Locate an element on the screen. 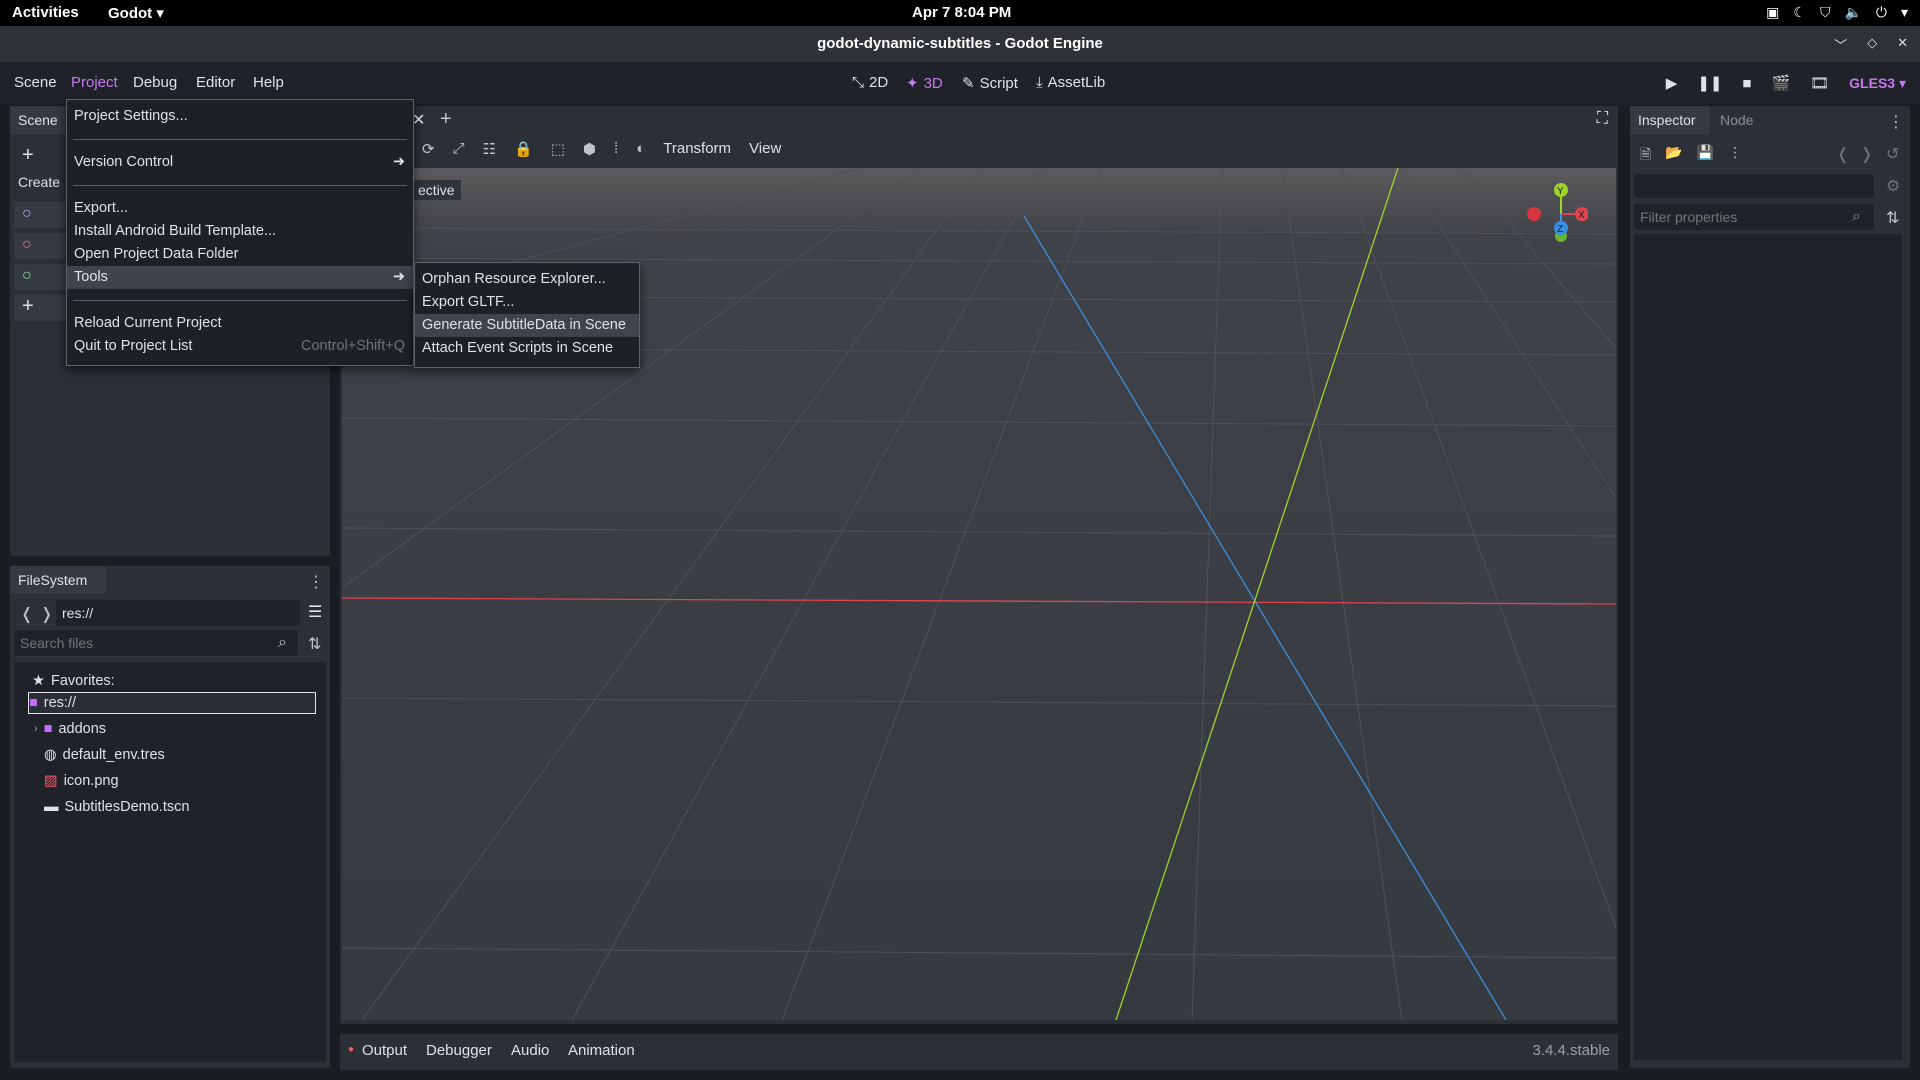 The width and height of the screenshot is (1920, 1080). list-item: › ■ addons is located at coordinates (70, 729).